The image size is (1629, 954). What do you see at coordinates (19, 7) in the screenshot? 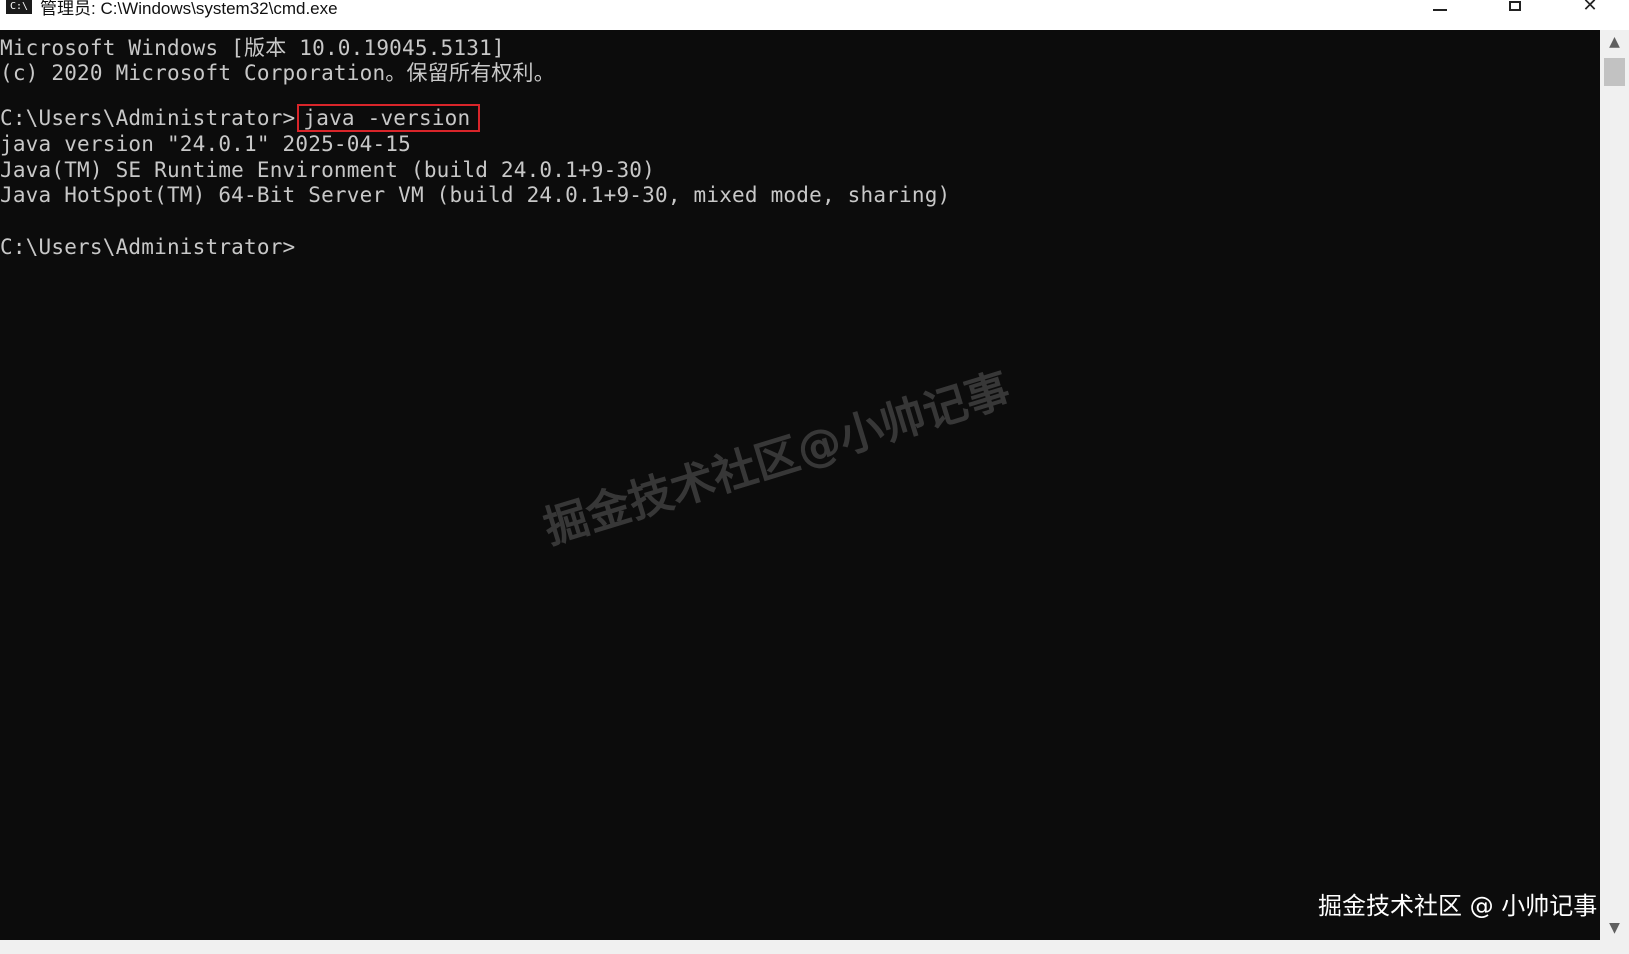
I see `cmd-app-icon: C:\` at bounding box center [19, 7].